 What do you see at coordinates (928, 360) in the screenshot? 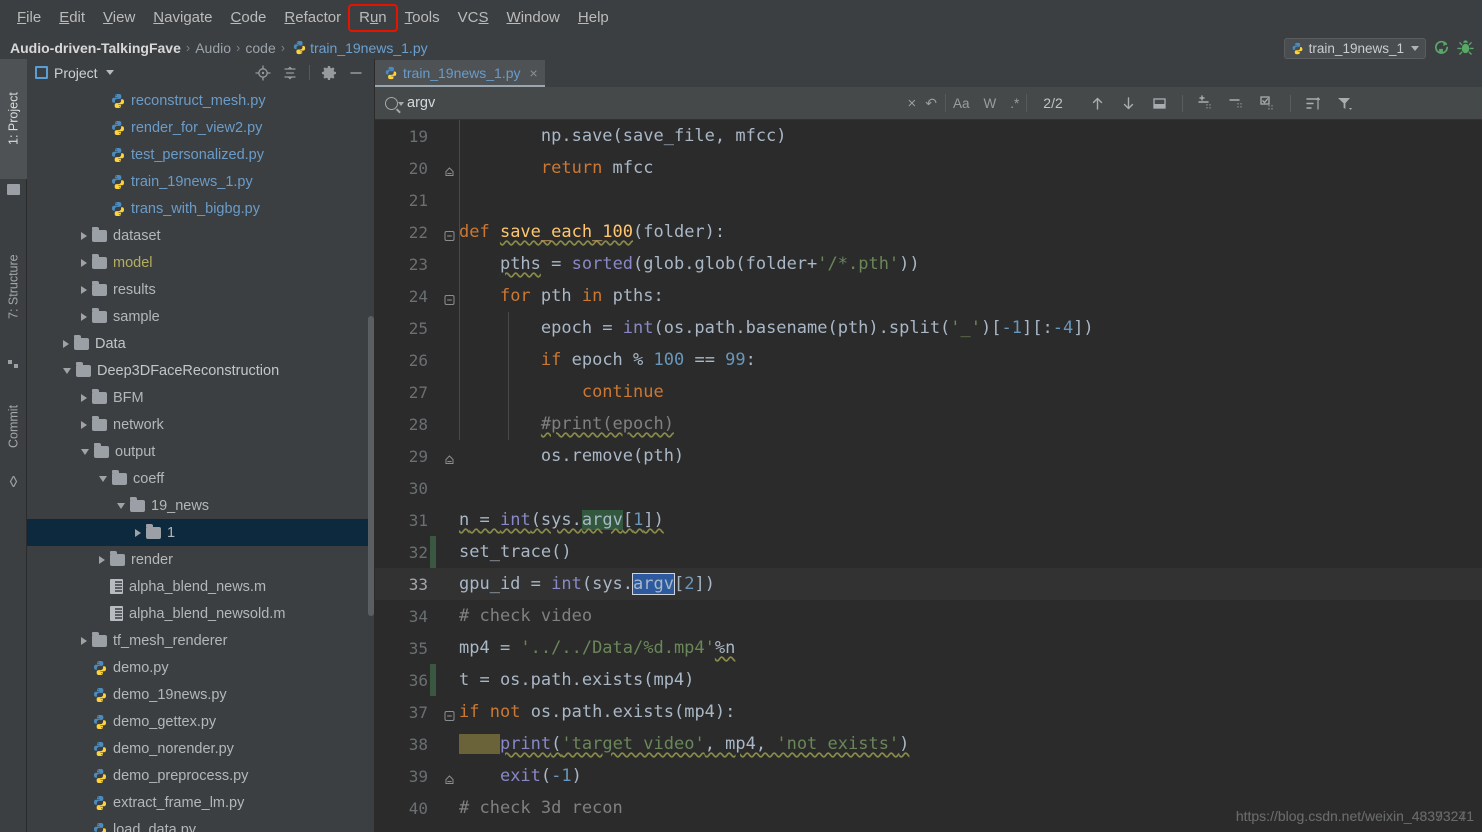
I see `code-line: 26 if epoch % 100 == 99:` at bounding box center [928, 360].